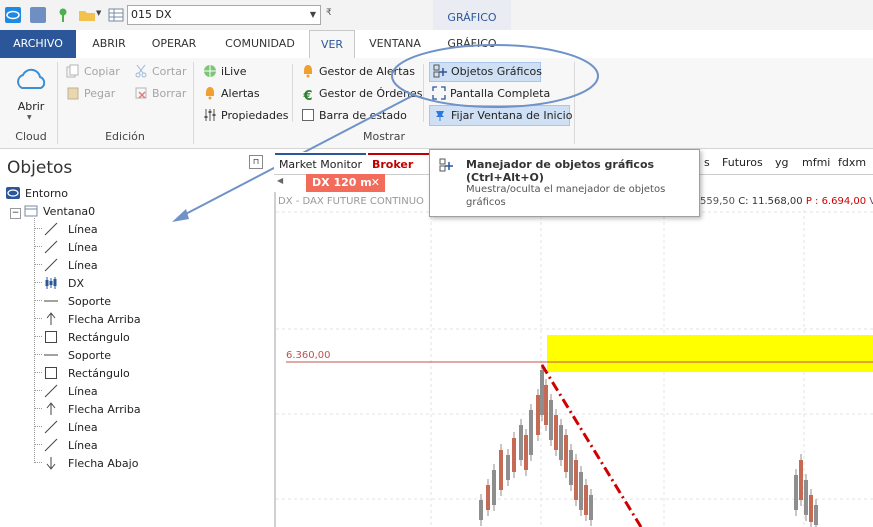 Image resolution: width=873 pixels, height=527 pixels. What do you see at coordinates (375, 183) in the screenshot?
I see `close-icon: ✕` at bounding box center [375, 183].